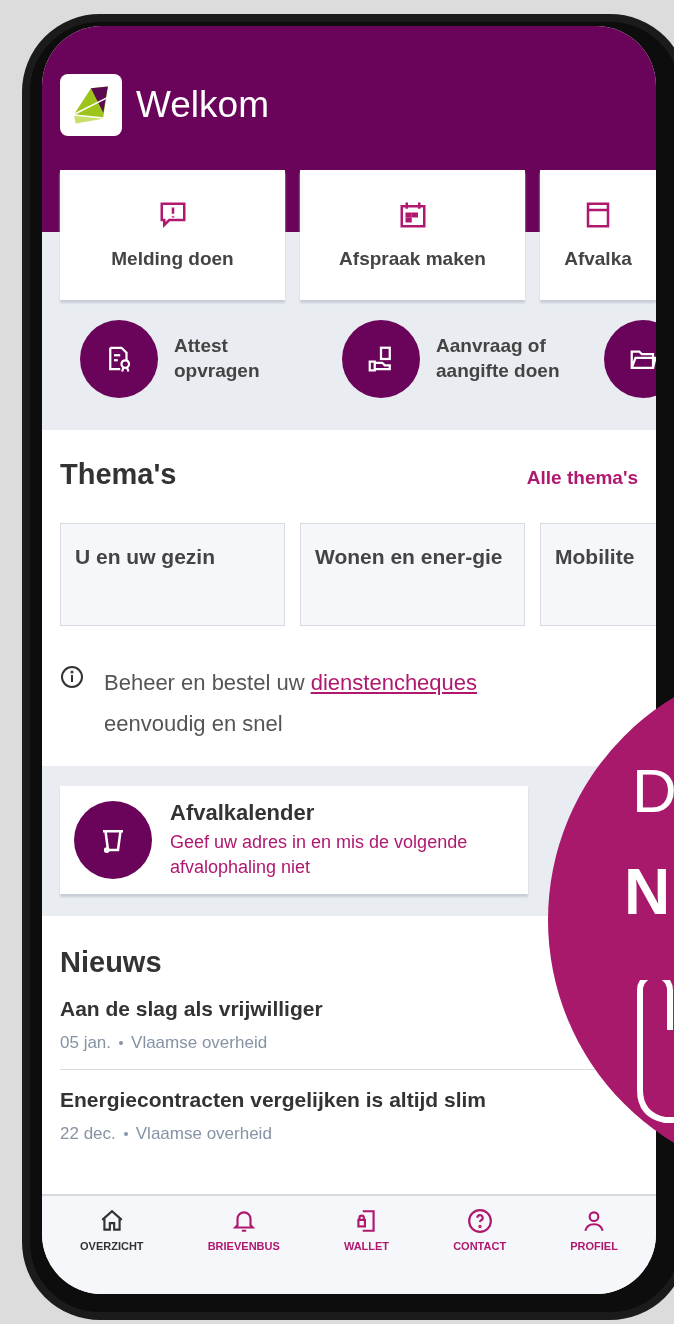 This screenshot has height=1324, width=674. I want to click on section-heading: Nieuws, so click(111, 963).